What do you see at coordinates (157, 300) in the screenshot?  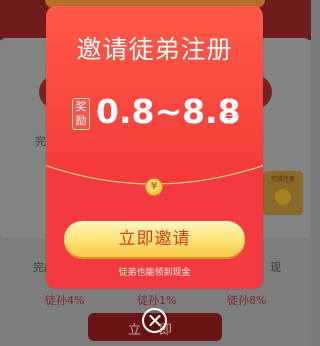 I see `background-percent: 徒孙1%` at bounding box center [157, 300].